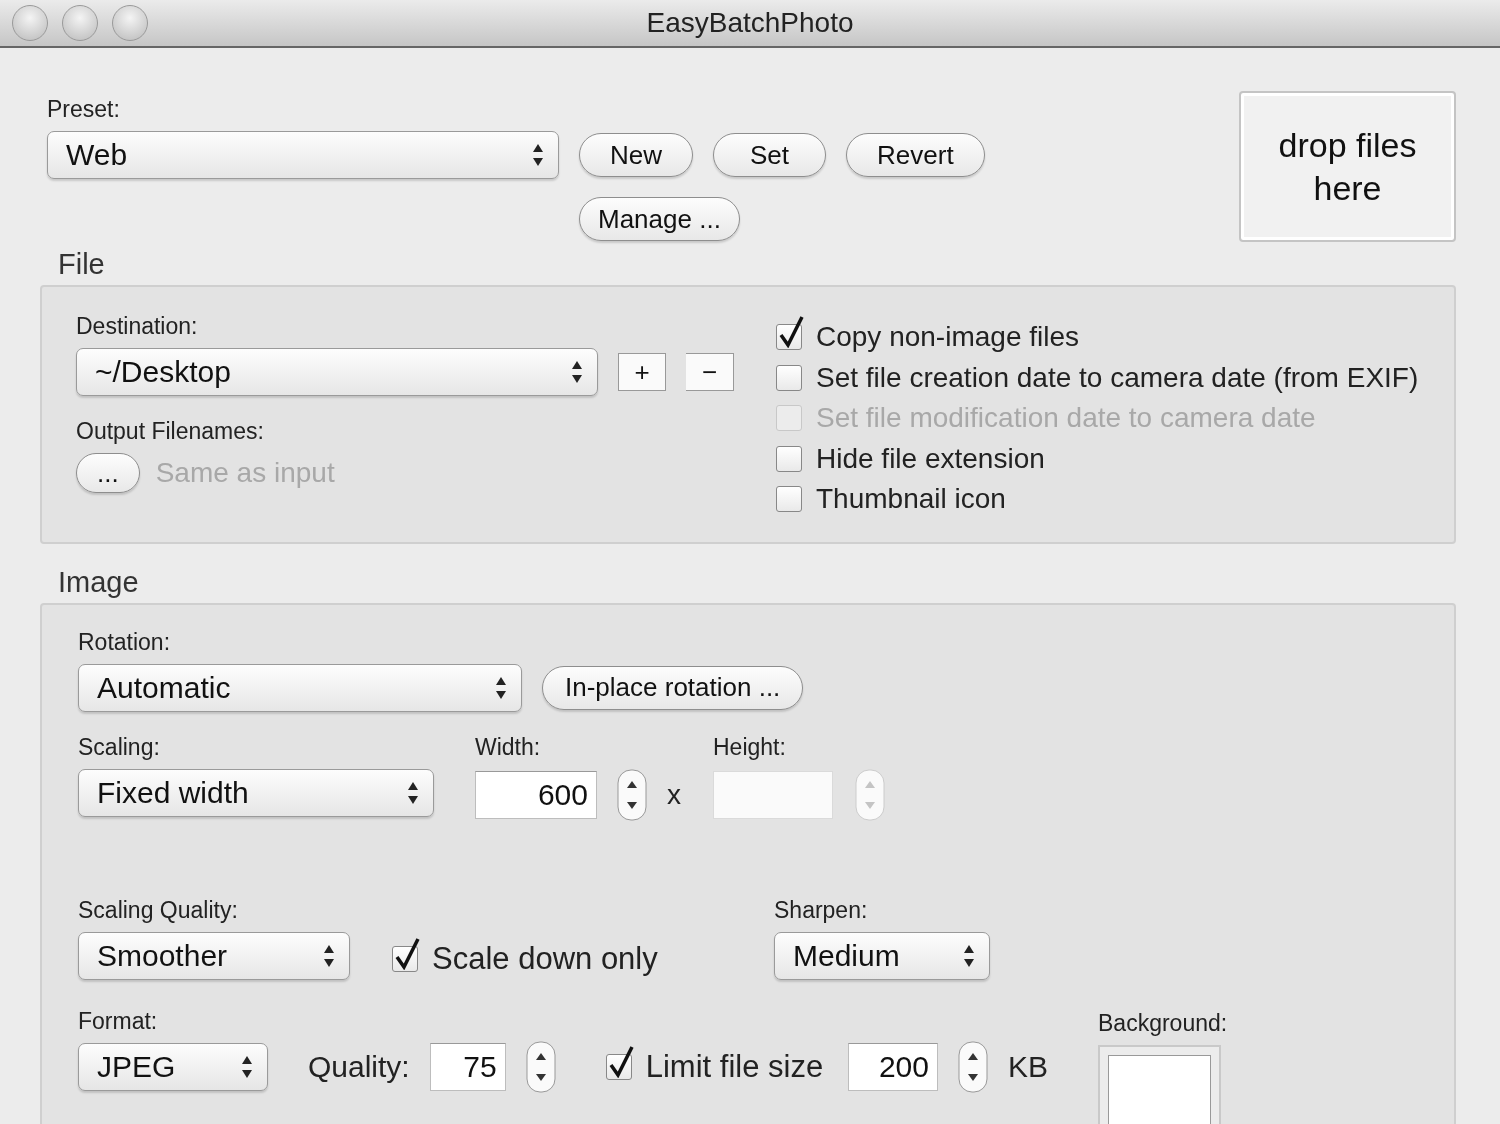  I want to click on checkbox-label: Thumbnail icon, so click(911, 499).